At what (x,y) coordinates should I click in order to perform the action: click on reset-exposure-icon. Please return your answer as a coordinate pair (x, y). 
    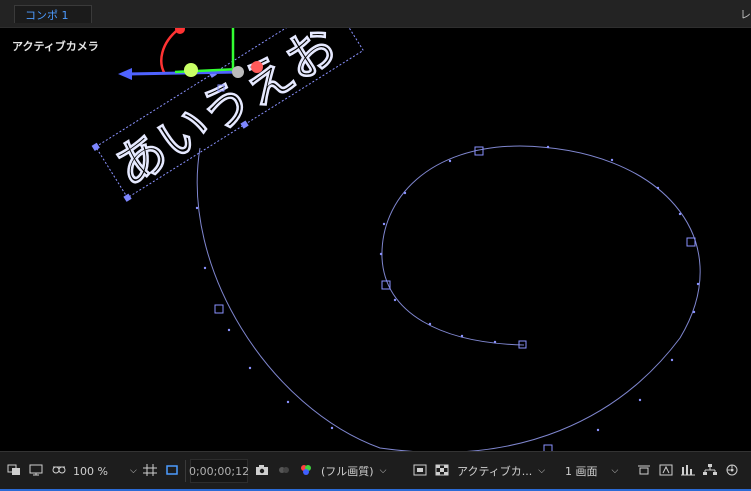
    Looking at the image, I should click on (644, 470).